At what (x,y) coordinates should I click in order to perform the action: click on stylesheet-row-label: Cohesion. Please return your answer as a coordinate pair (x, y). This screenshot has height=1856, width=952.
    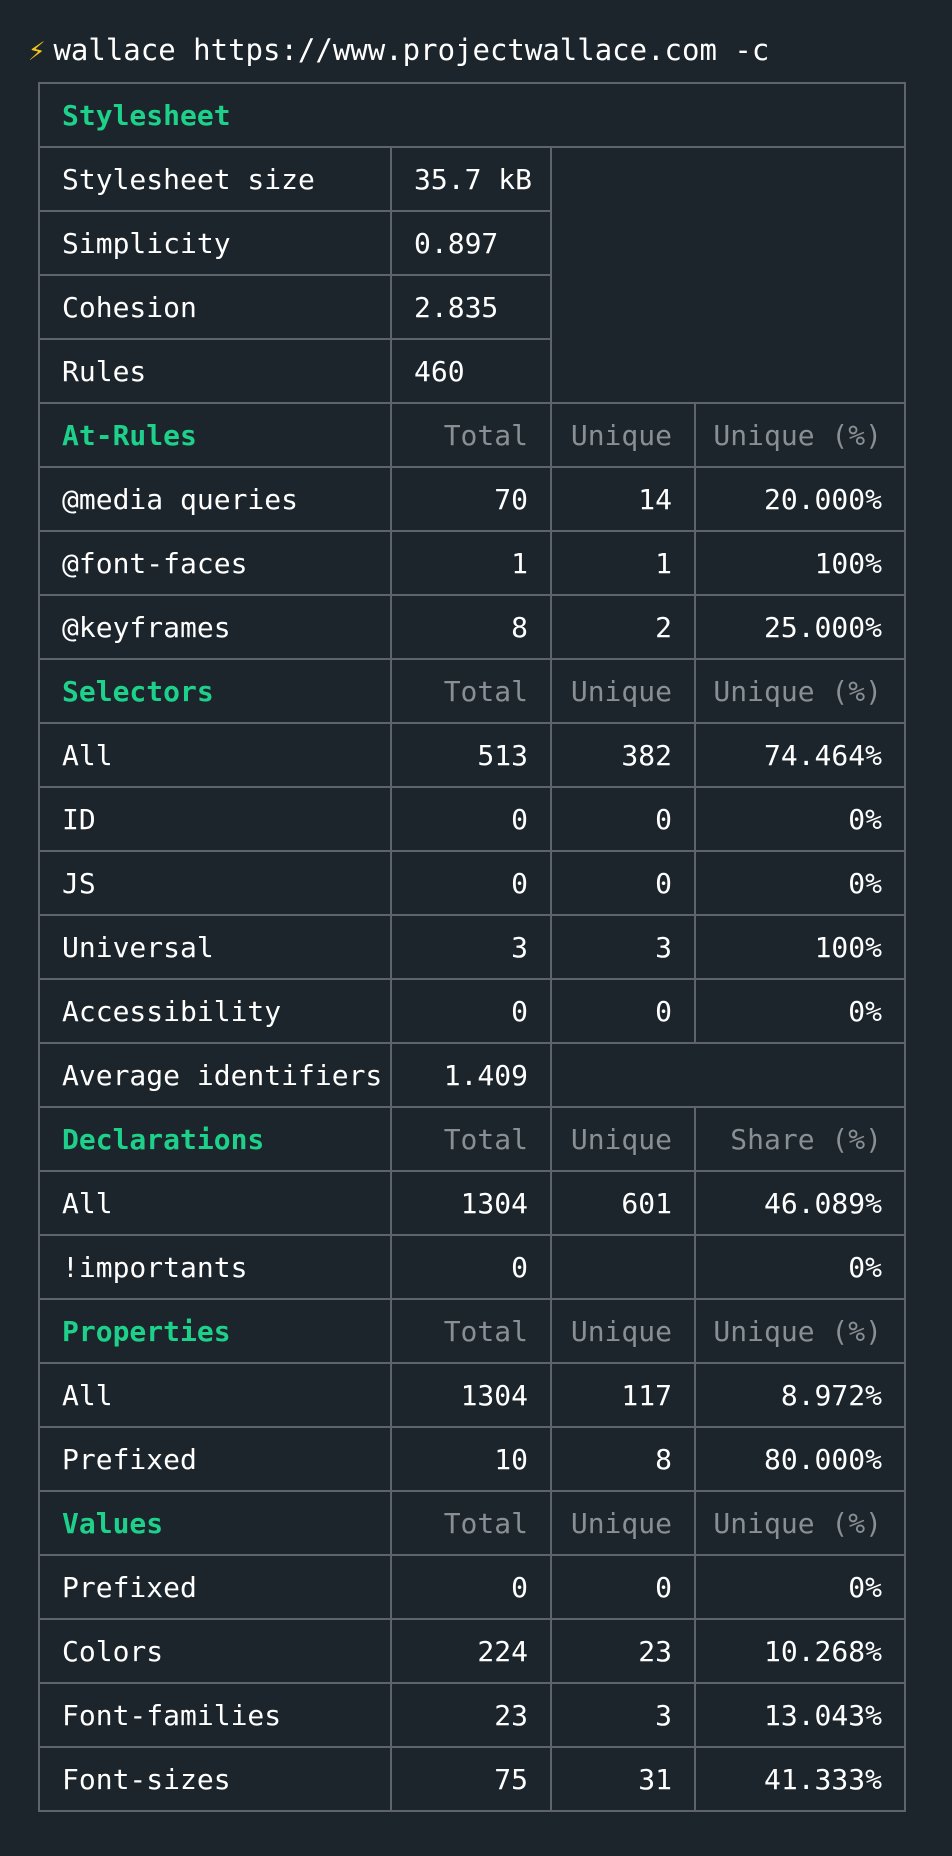
    Looking at the image, I should click on (215, 307).